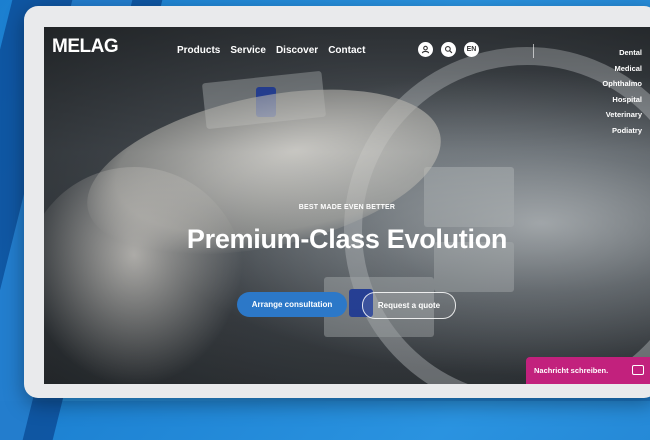  I want to click on logo: MELAG, so click(85, 47).